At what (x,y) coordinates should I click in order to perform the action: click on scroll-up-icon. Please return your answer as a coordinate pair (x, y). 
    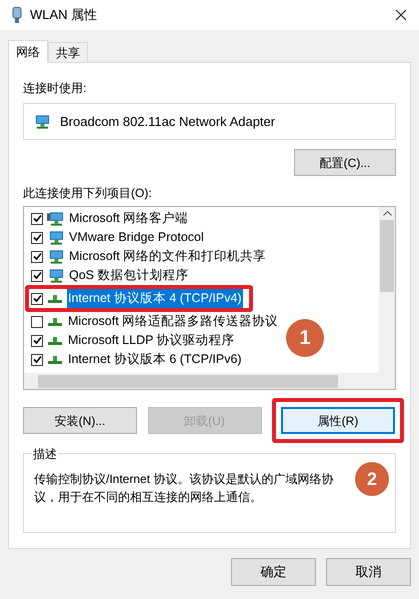
    Looking at the image, I should click on (387, 213).